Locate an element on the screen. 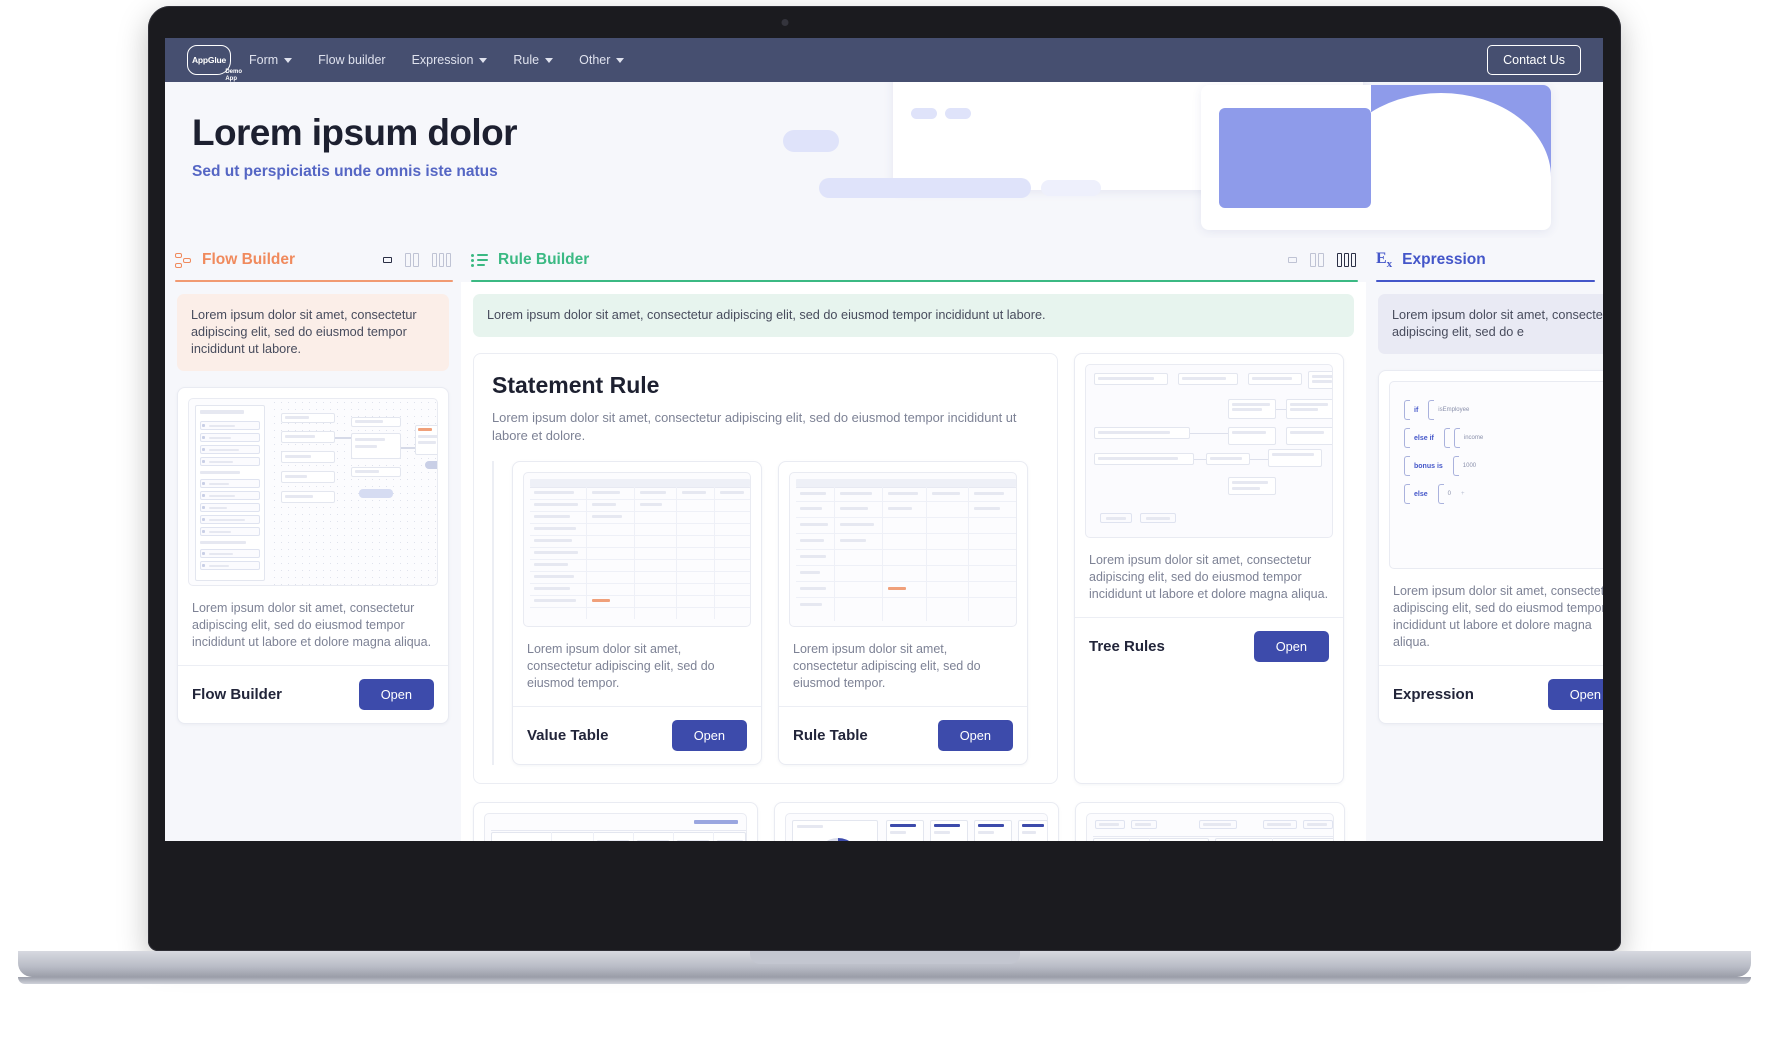  rule-table-card-footer: Rule Table Open is located at coordinates (903, 735).